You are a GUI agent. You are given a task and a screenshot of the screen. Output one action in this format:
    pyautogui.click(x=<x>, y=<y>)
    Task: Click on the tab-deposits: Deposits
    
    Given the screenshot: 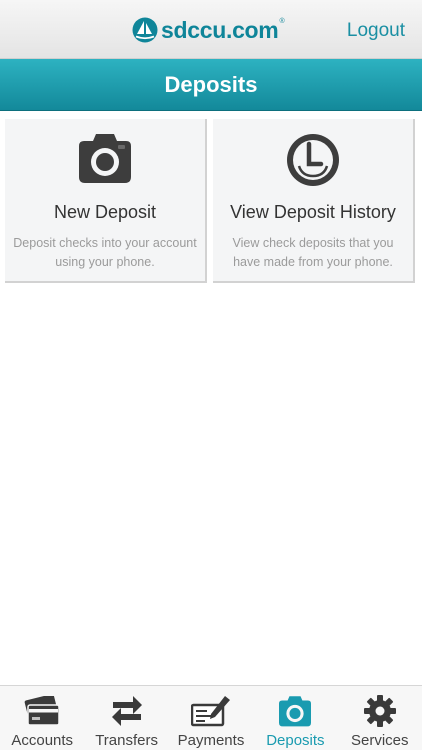 What is the action you would take?
    pyautogui.click(x=295, y=718)
    